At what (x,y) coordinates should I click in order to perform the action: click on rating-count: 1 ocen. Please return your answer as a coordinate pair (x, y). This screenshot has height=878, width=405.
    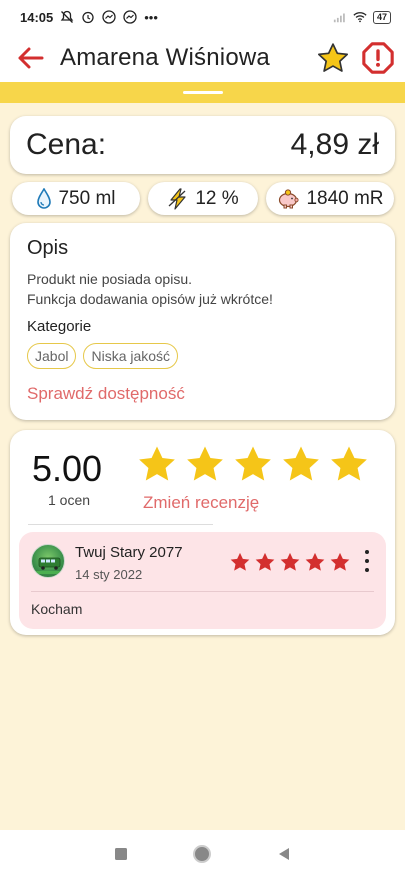
    Looking at the image, I should click on (69, 500).